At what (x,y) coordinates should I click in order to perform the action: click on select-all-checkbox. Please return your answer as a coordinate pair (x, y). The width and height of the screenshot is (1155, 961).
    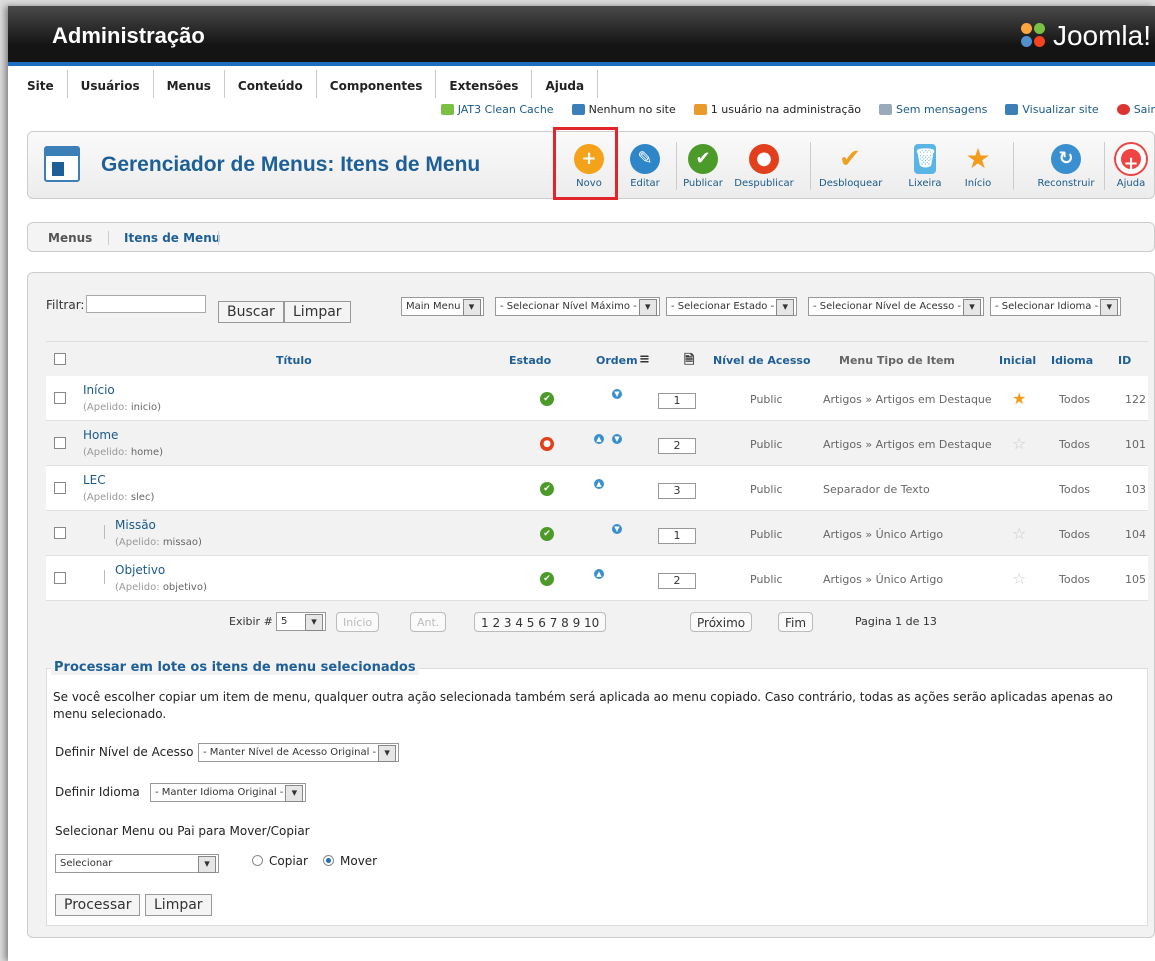
    Looking at the image, I should click on (60, 359).